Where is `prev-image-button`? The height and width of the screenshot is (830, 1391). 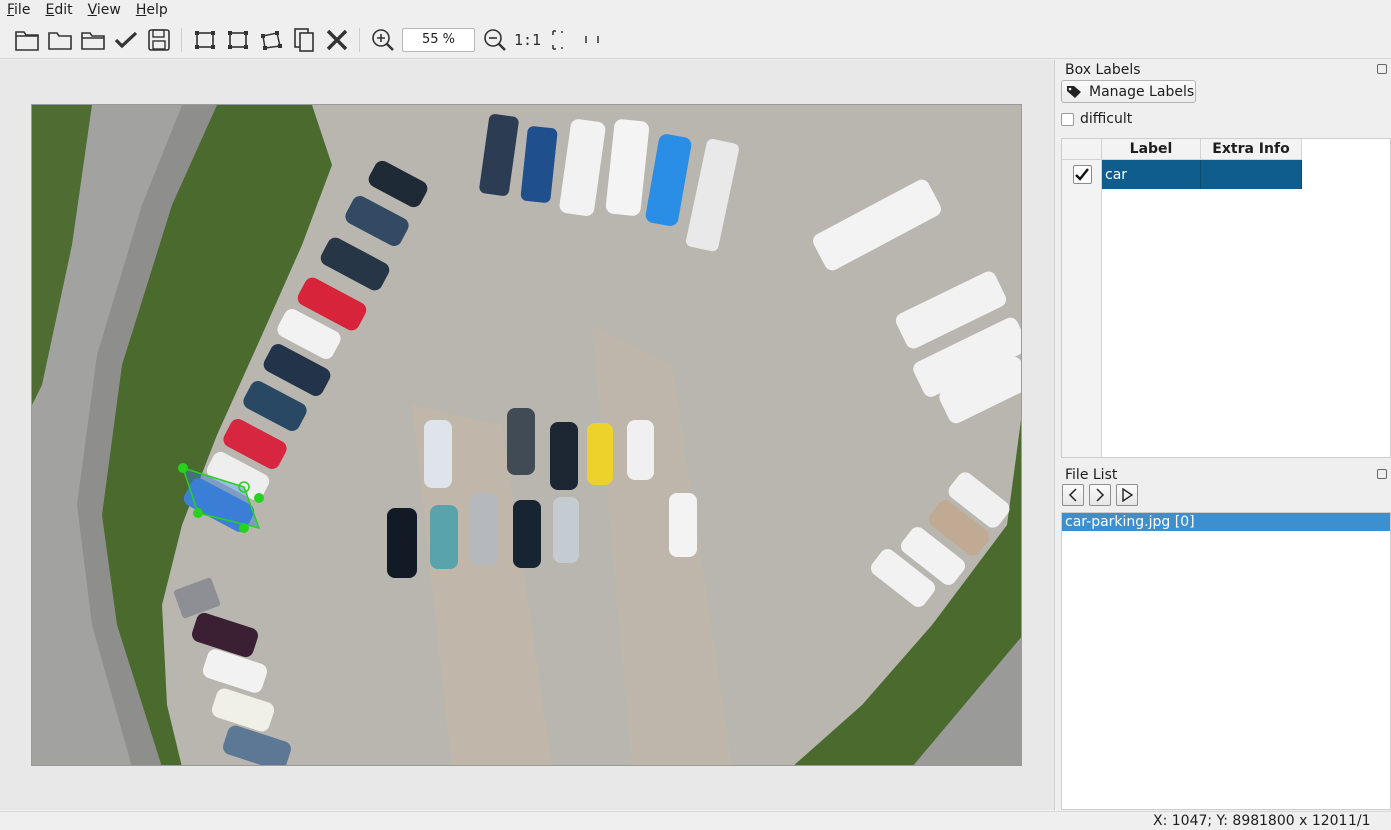 prev-image-button is located at coordinates (1073, 495).